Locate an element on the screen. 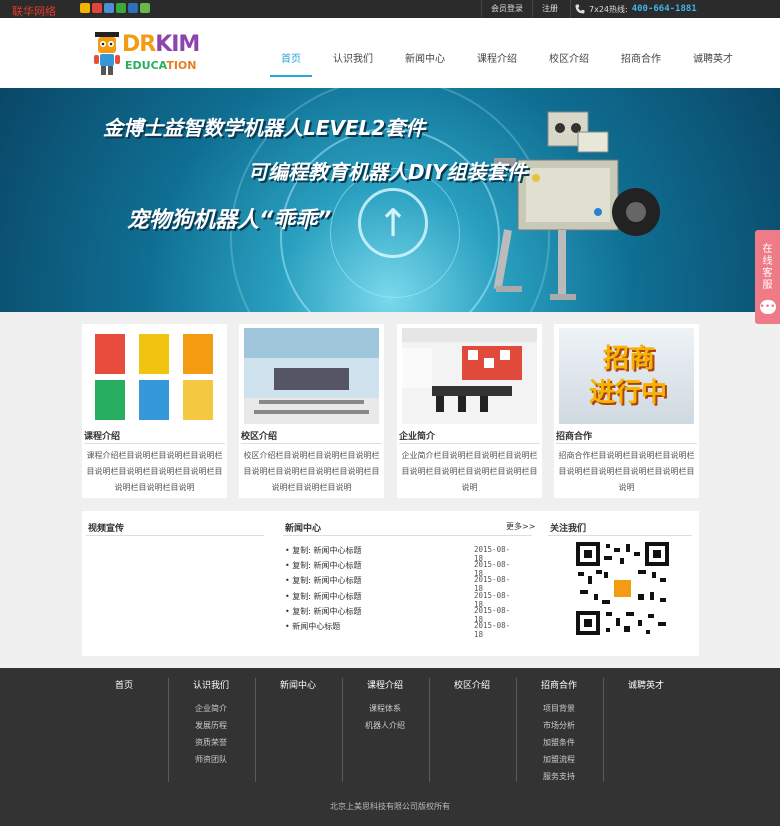 The image size is (780, 826). qzone-icon is located at coordinates (85, 8).